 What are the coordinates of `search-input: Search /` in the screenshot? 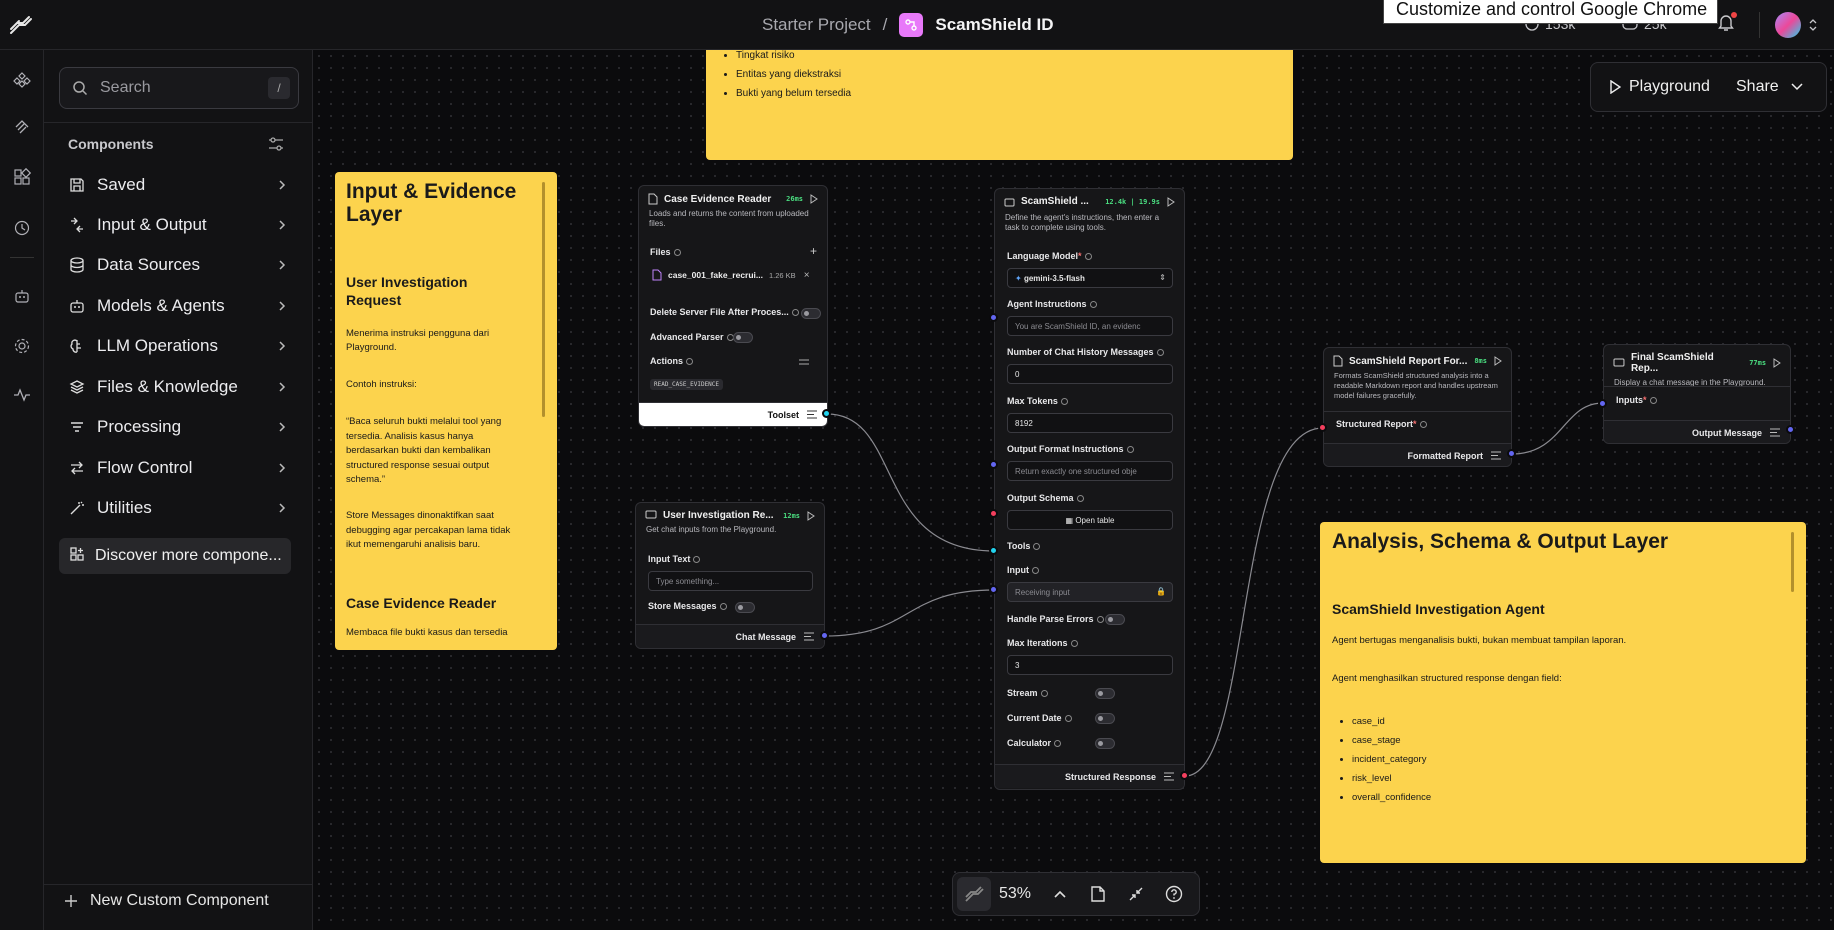 It's located at (179, 88).